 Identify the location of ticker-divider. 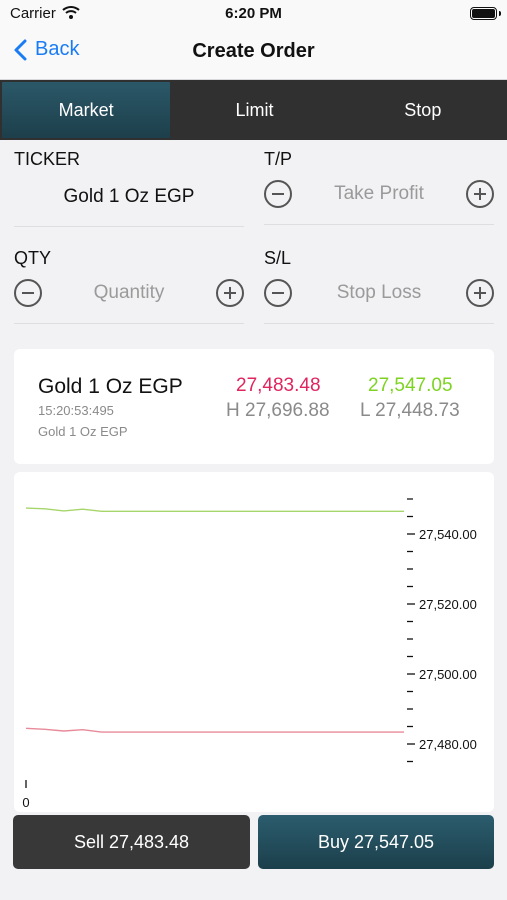
(129, 226).